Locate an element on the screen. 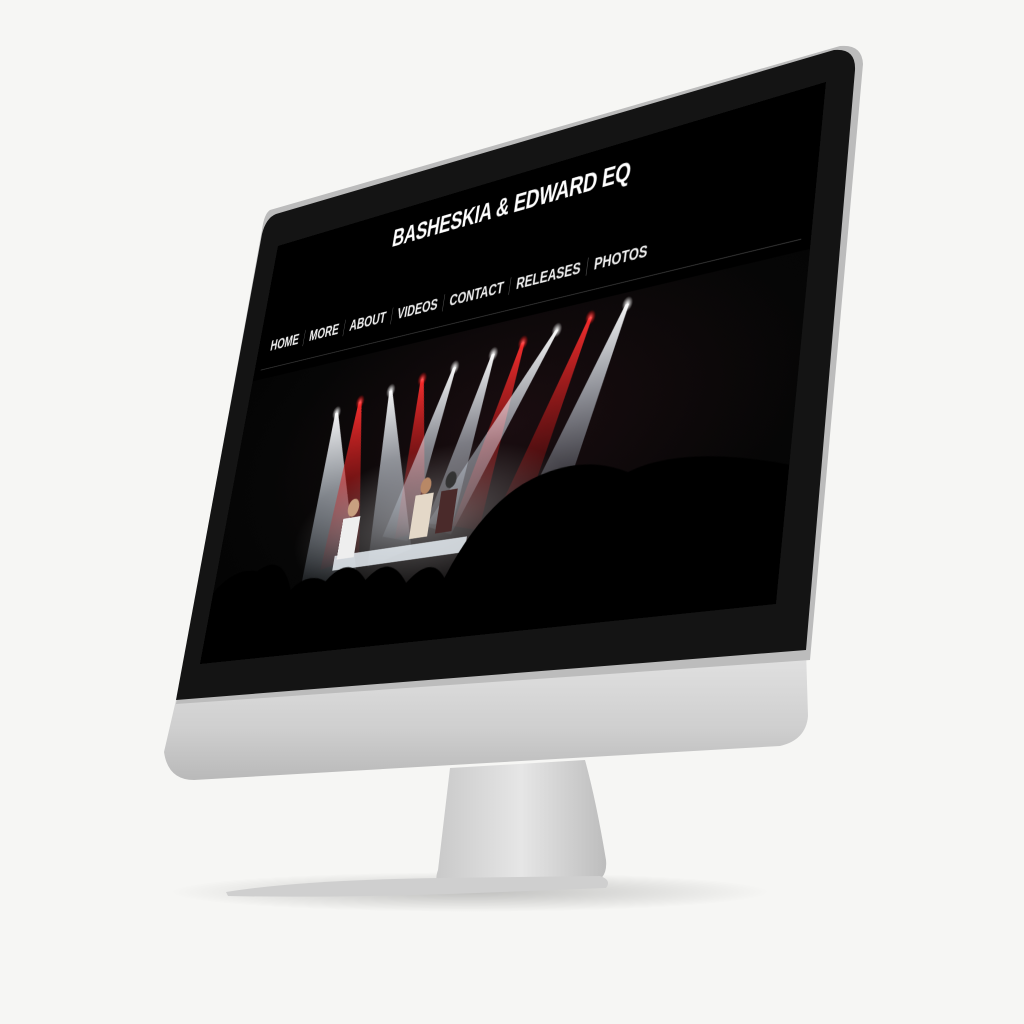 This screenshot has height=1024, width=1024. nav-home: HOME is located at coordinates (285, 343).